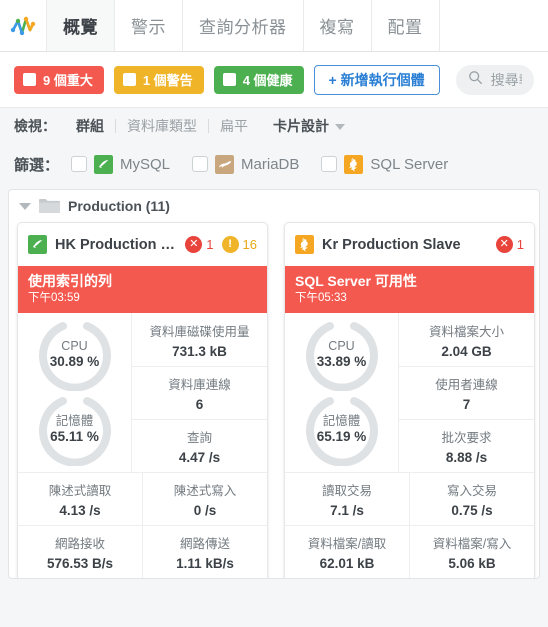  I want to click on tab-alerts: 警示, so click(149, 25).